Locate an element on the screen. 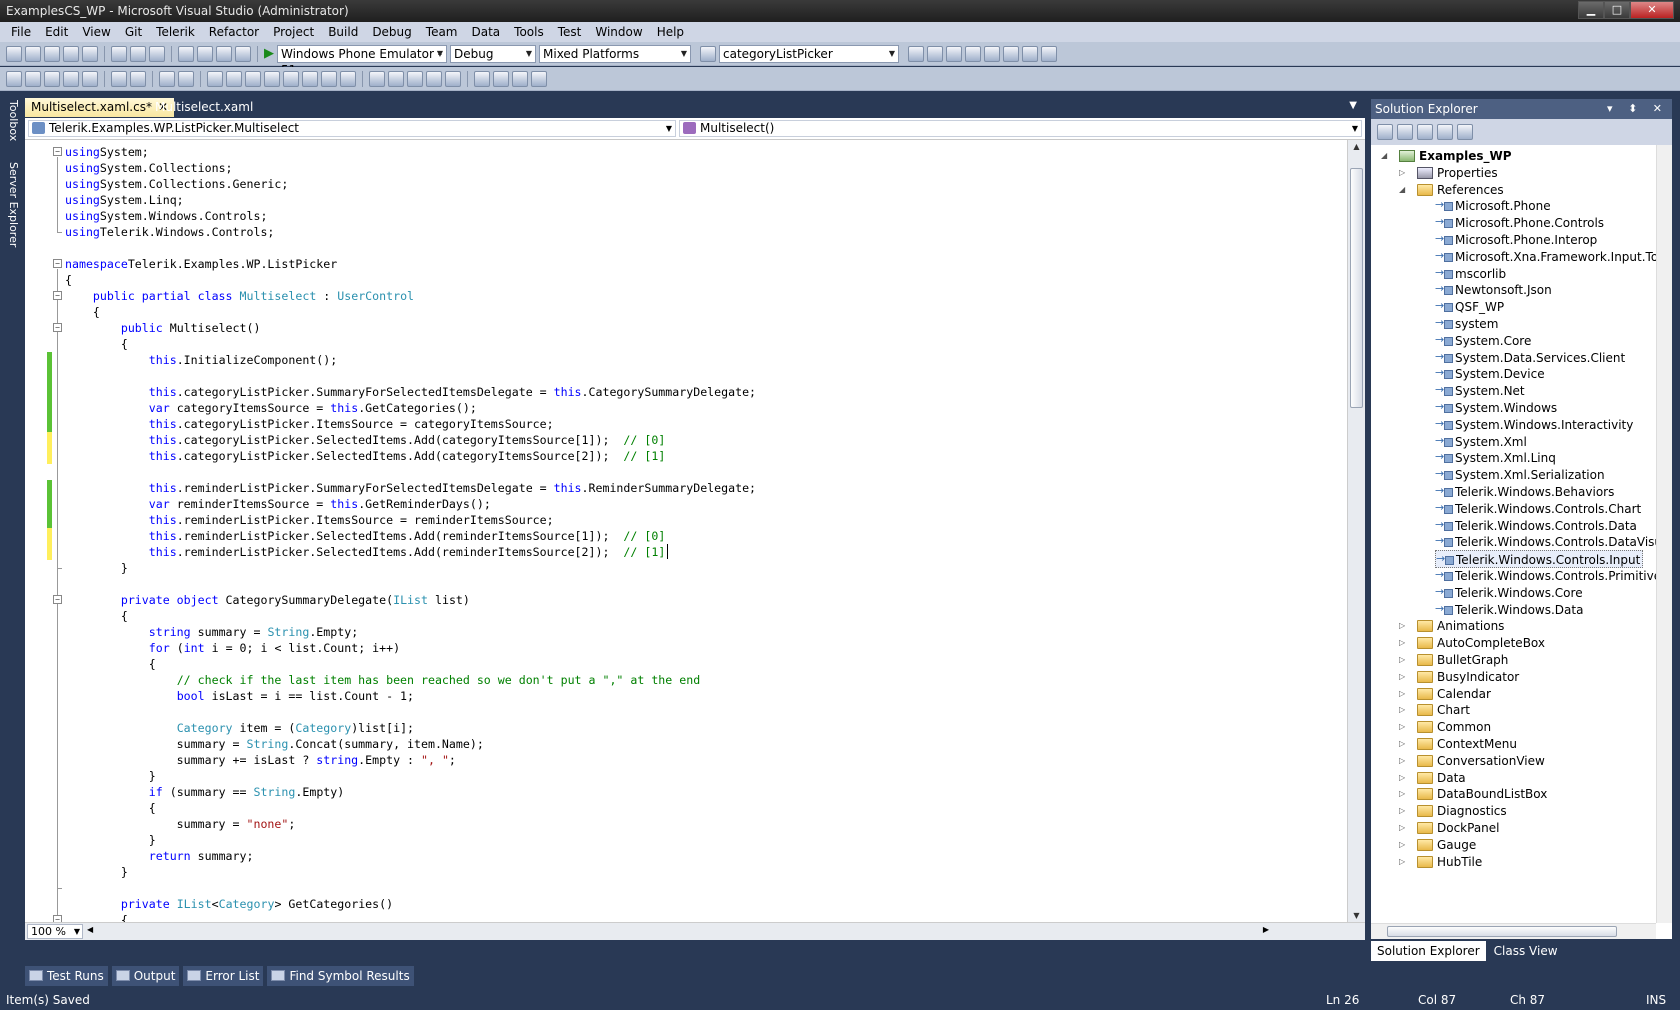  folder-item: ▷ Gauge is located at coordinates (1437, 845).